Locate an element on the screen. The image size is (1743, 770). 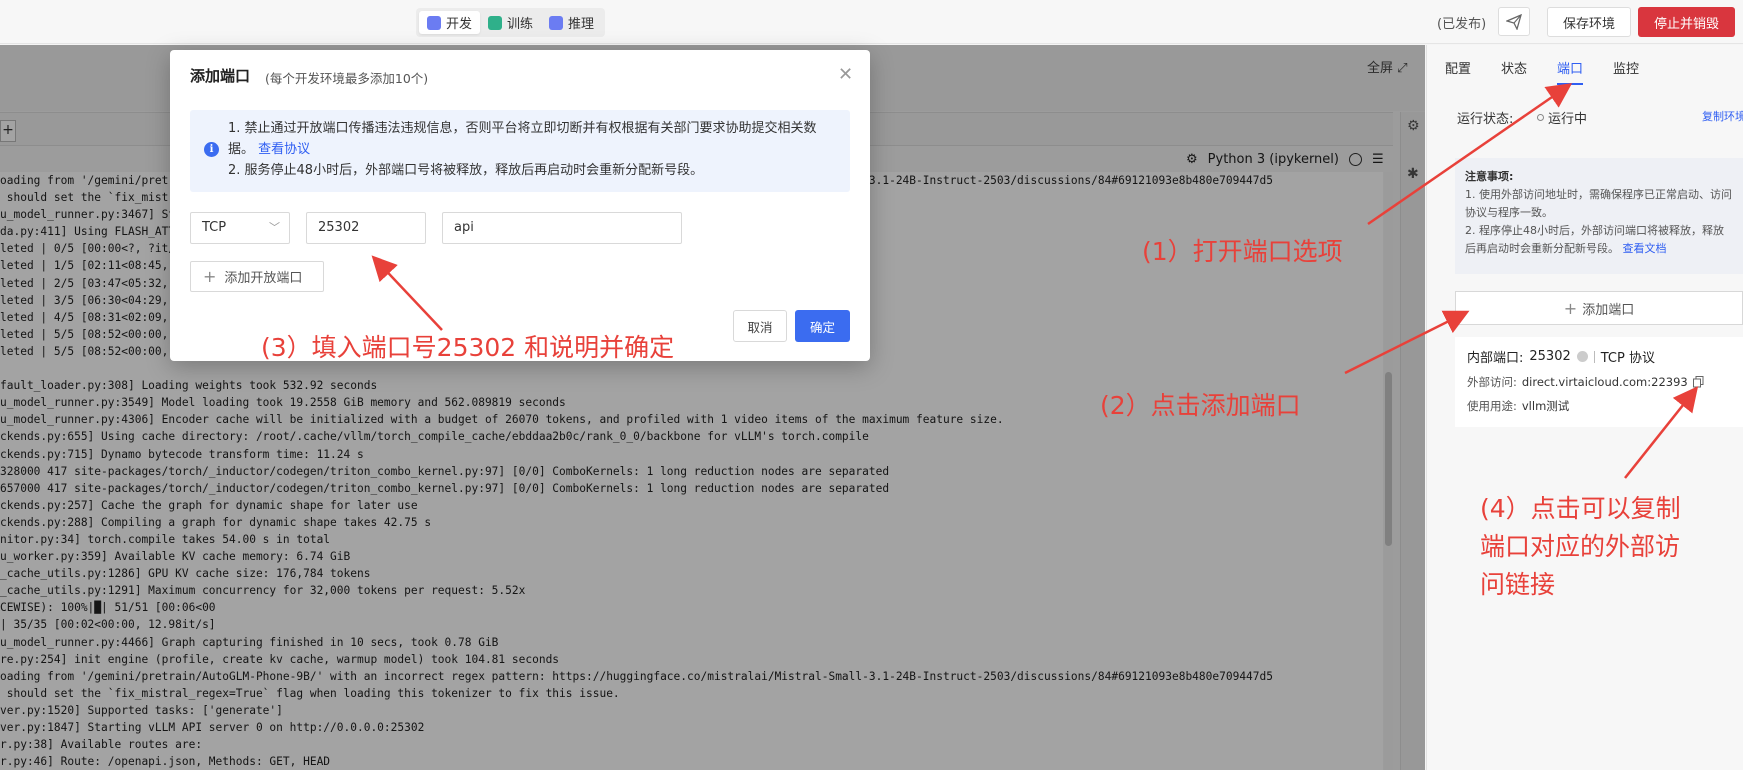
external-url: direct.virtaicloud.com:22393 is located at coordinates (1604, 382).